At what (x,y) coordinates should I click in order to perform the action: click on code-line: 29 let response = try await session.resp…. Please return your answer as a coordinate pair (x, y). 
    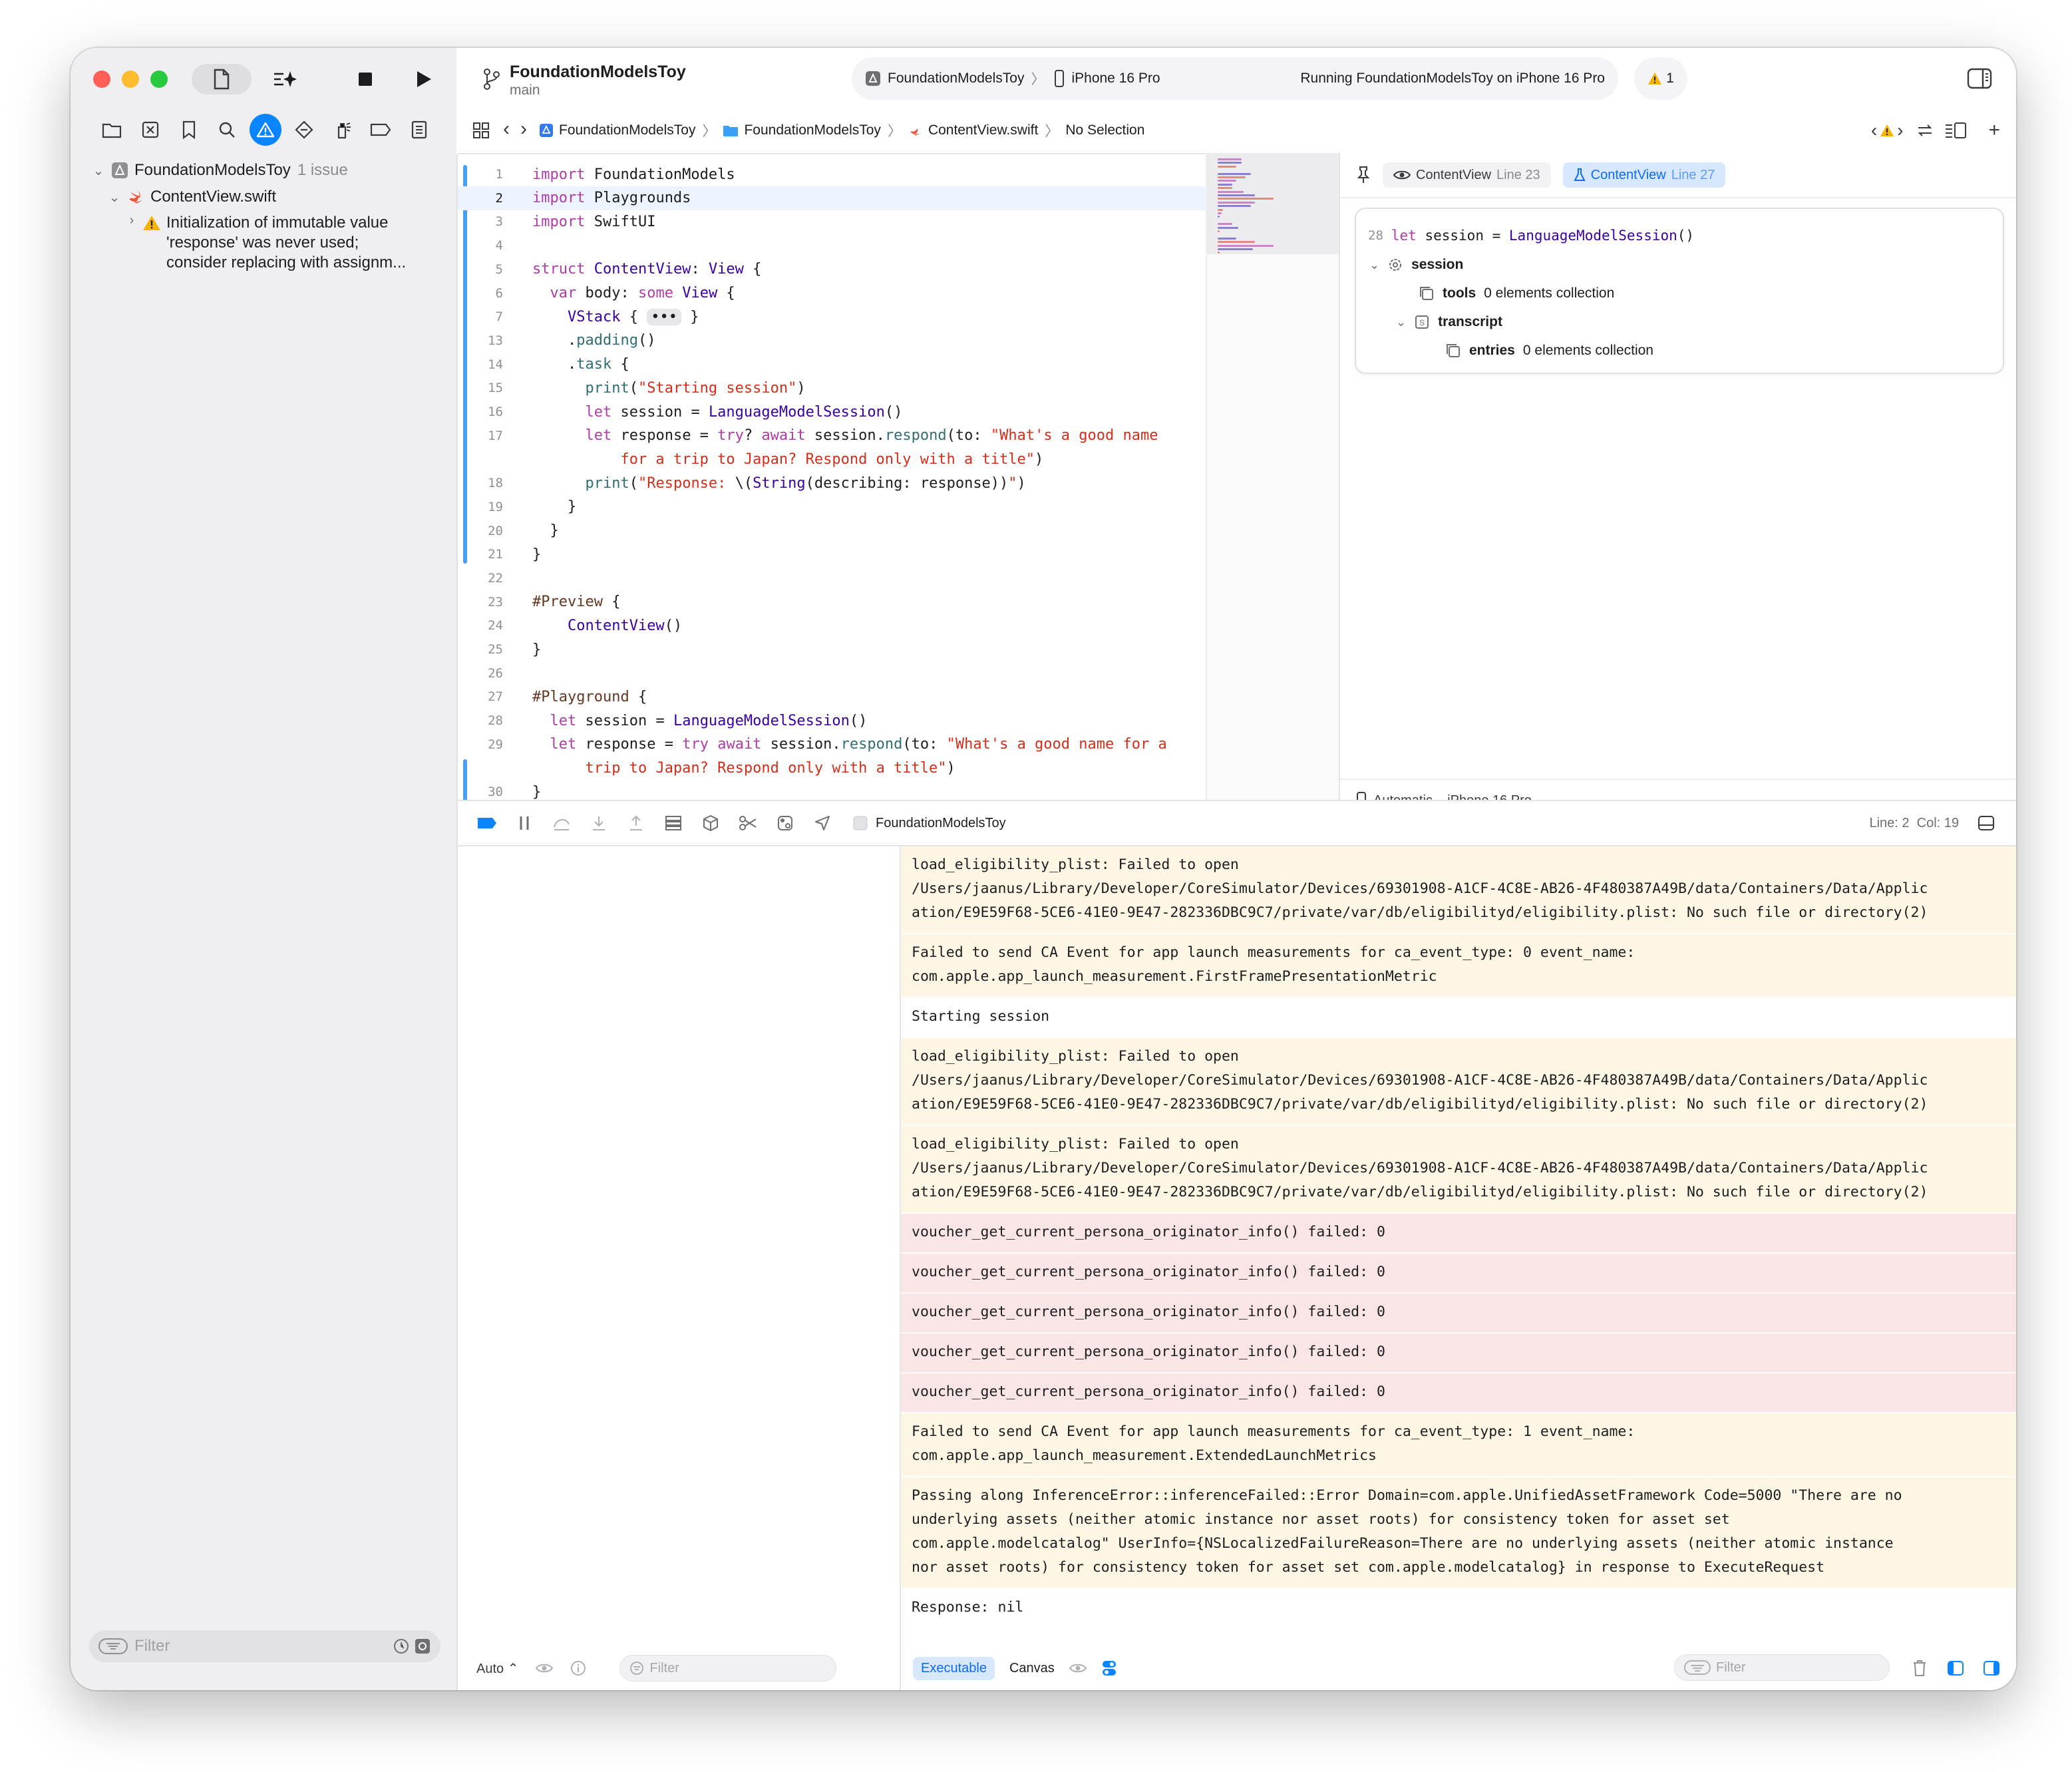
    Looking at the image, I should click on (832, 745).